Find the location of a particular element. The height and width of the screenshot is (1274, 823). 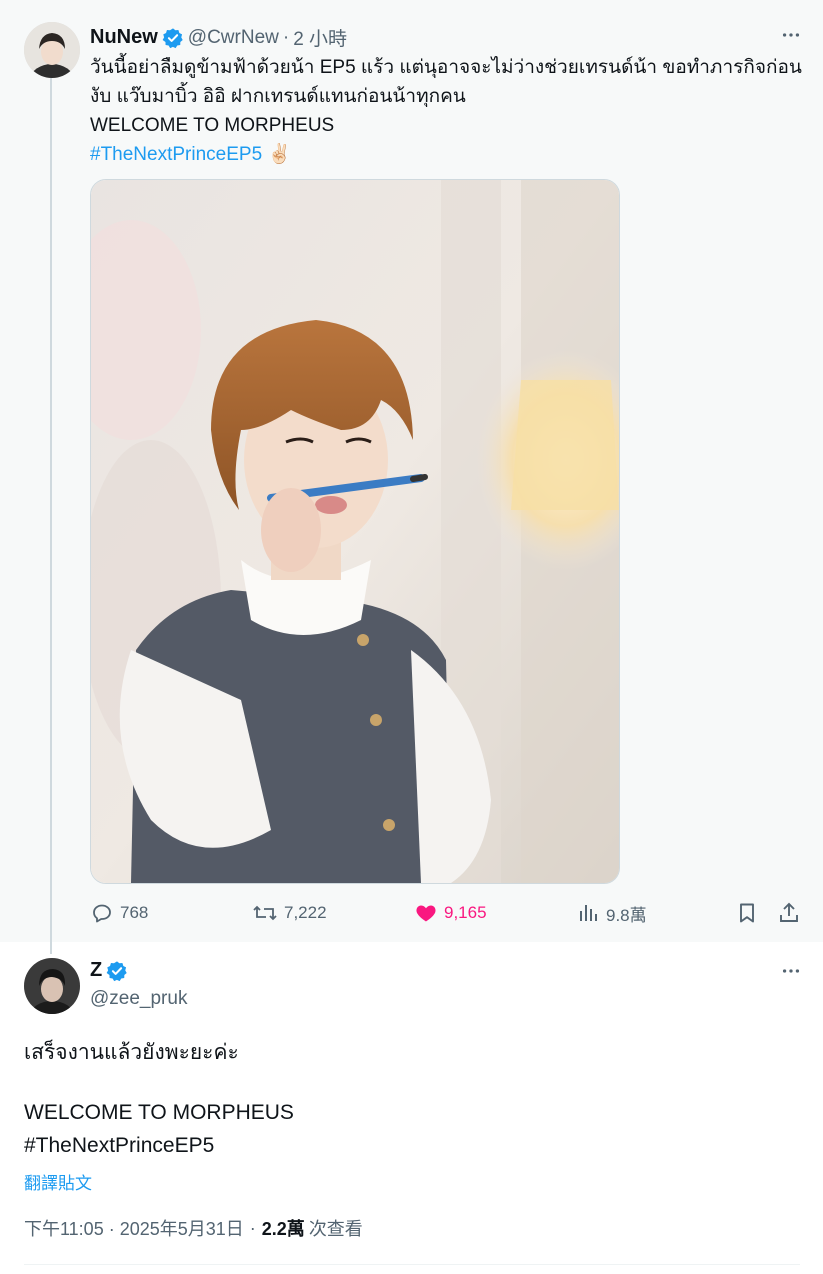

repost-button: 7,222 is located at coordinates (289, 913).